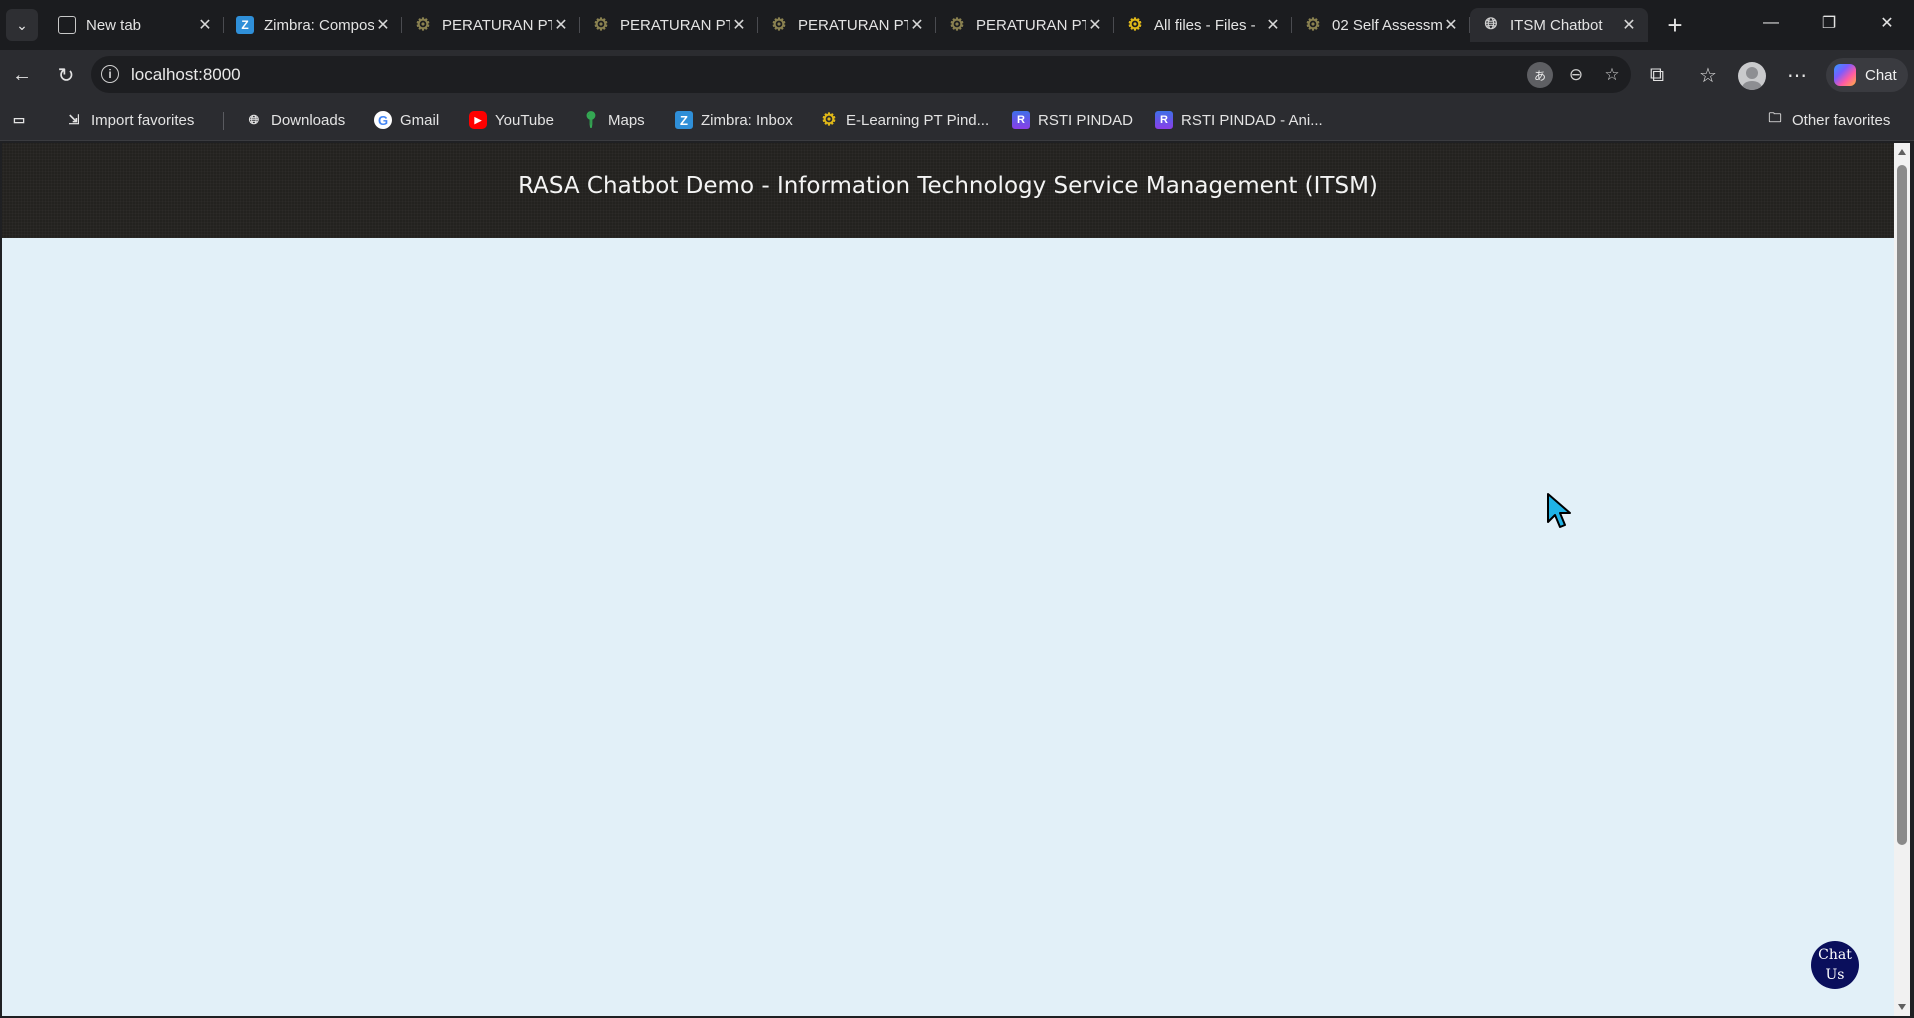 The image size is (1914, 1018). I want to click on import-icon: ⇲, so click(74, 119).